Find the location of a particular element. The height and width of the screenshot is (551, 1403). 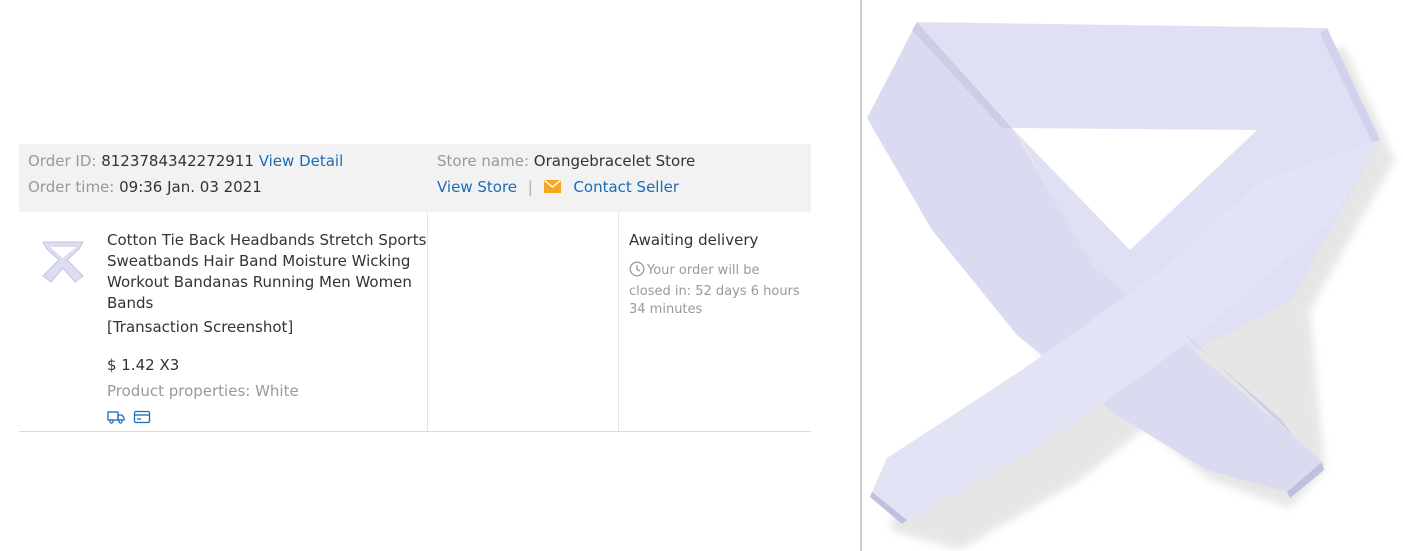

store-name-row: Store name: Orangebracelet Store is located at coordinates (566, 161).